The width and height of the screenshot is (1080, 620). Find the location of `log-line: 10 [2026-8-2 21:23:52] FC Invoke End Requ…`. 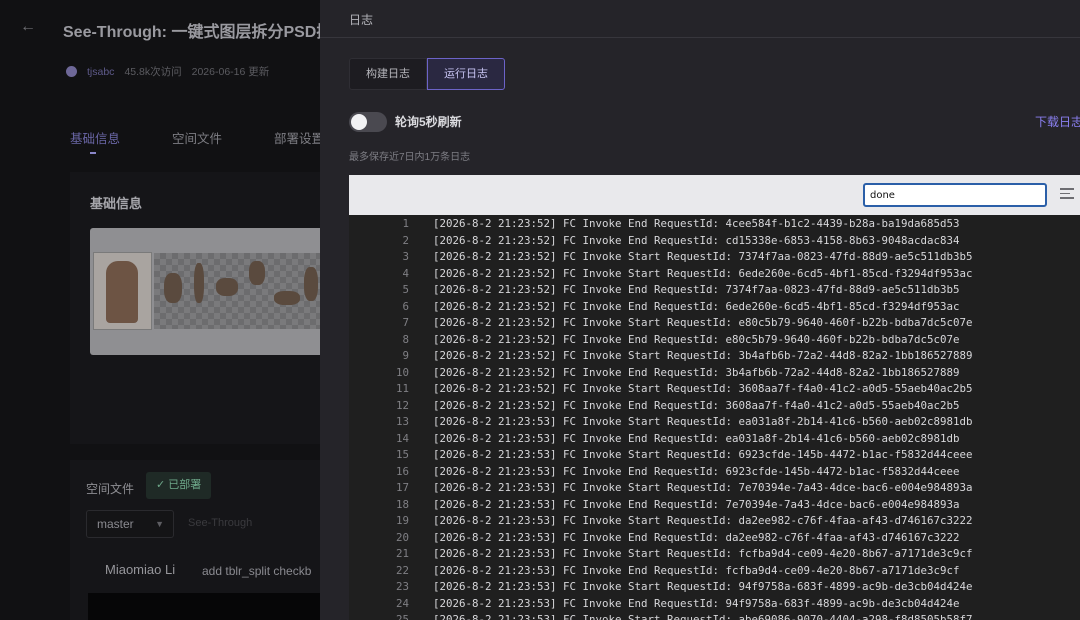

log-line: 10 [2026-8-2 21:23:52] FC Invoke End Requ… is located at coordinates (714, 373).